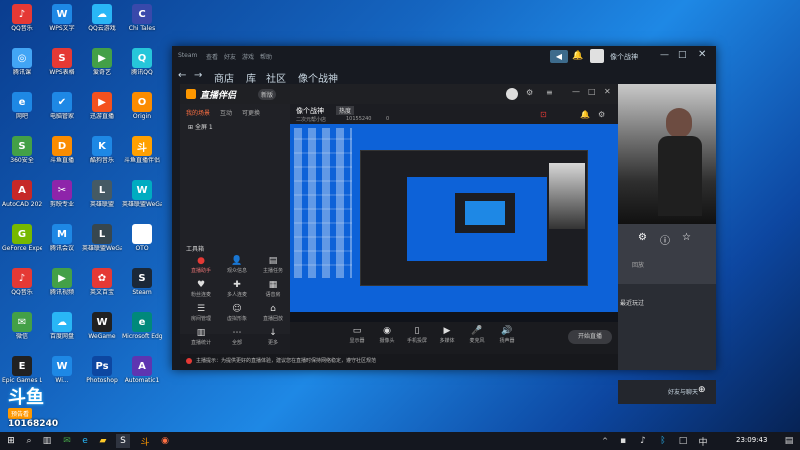  Describe the element at coordinates (201, 339) in the screenshot. I see `tool-item: ▥ 直播统计` at that location.